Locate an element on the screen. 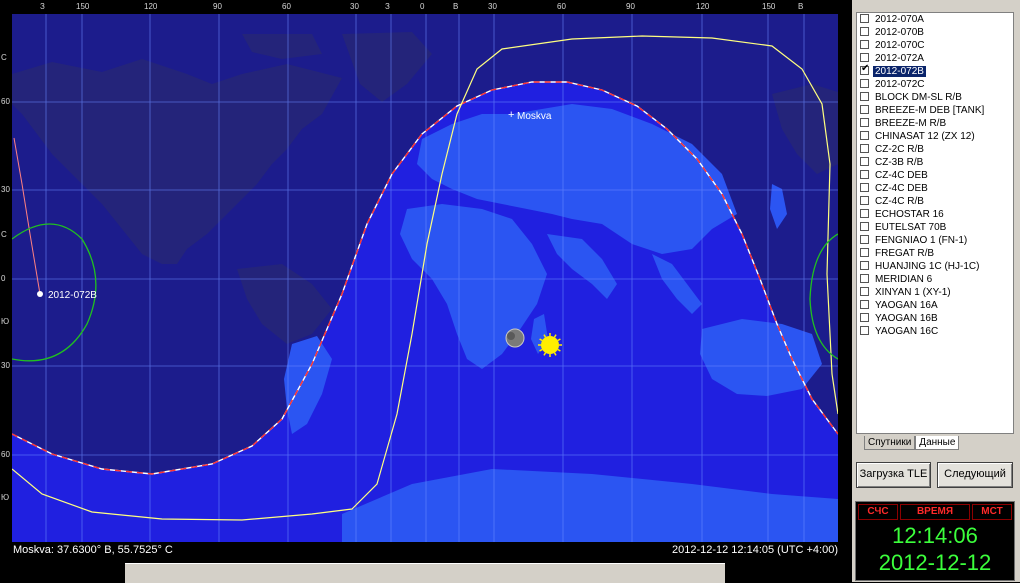 The height and width of the screenshot is (583, 1020). satellite-list-item: BREEZE-M R/B is located at coordinates (935, 123).